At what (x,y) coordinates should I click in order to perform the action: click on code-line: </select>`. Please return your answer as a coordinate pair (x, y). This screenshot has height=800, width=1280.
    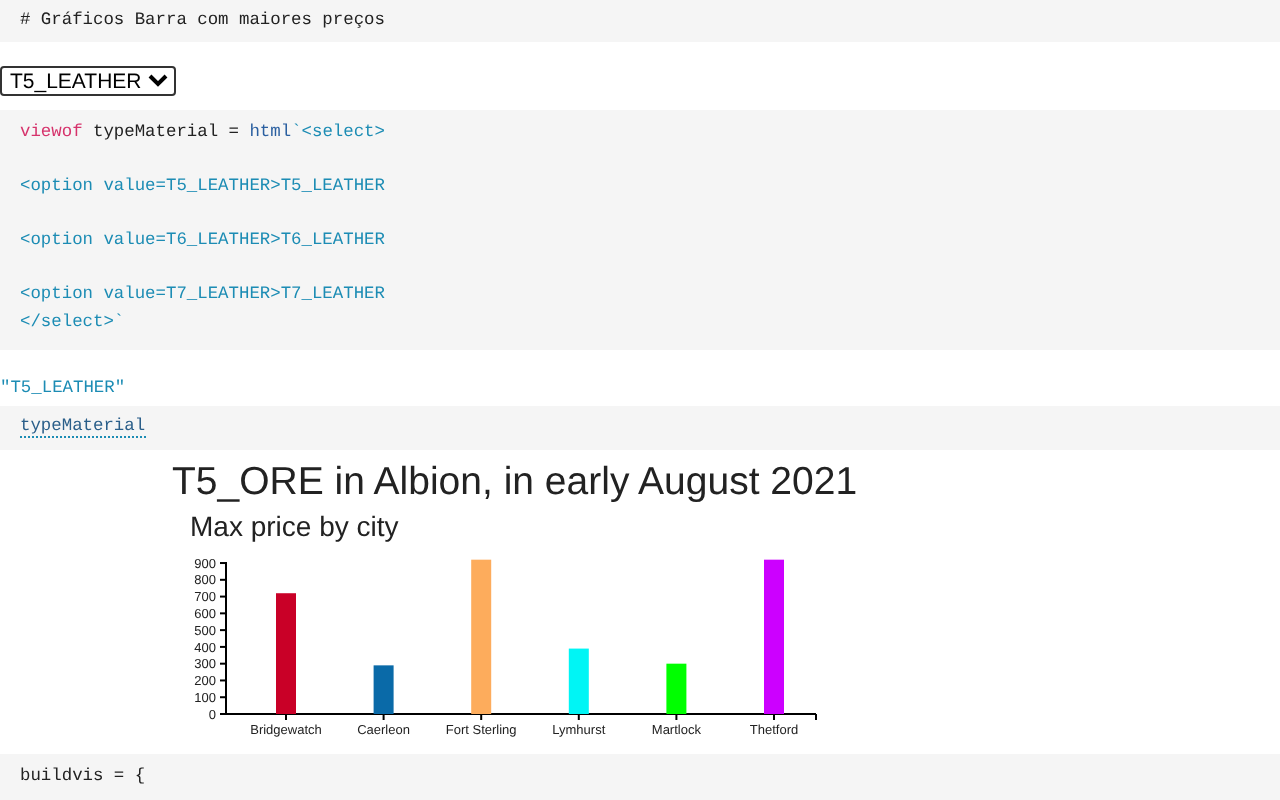
    Looking at the image, I should click on (73, 322).